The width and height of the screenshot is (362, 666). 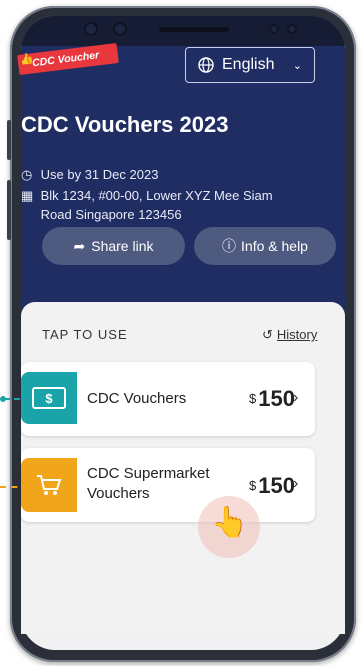 I want to click on clock-icon: ◷, so click(x=27, y=174).